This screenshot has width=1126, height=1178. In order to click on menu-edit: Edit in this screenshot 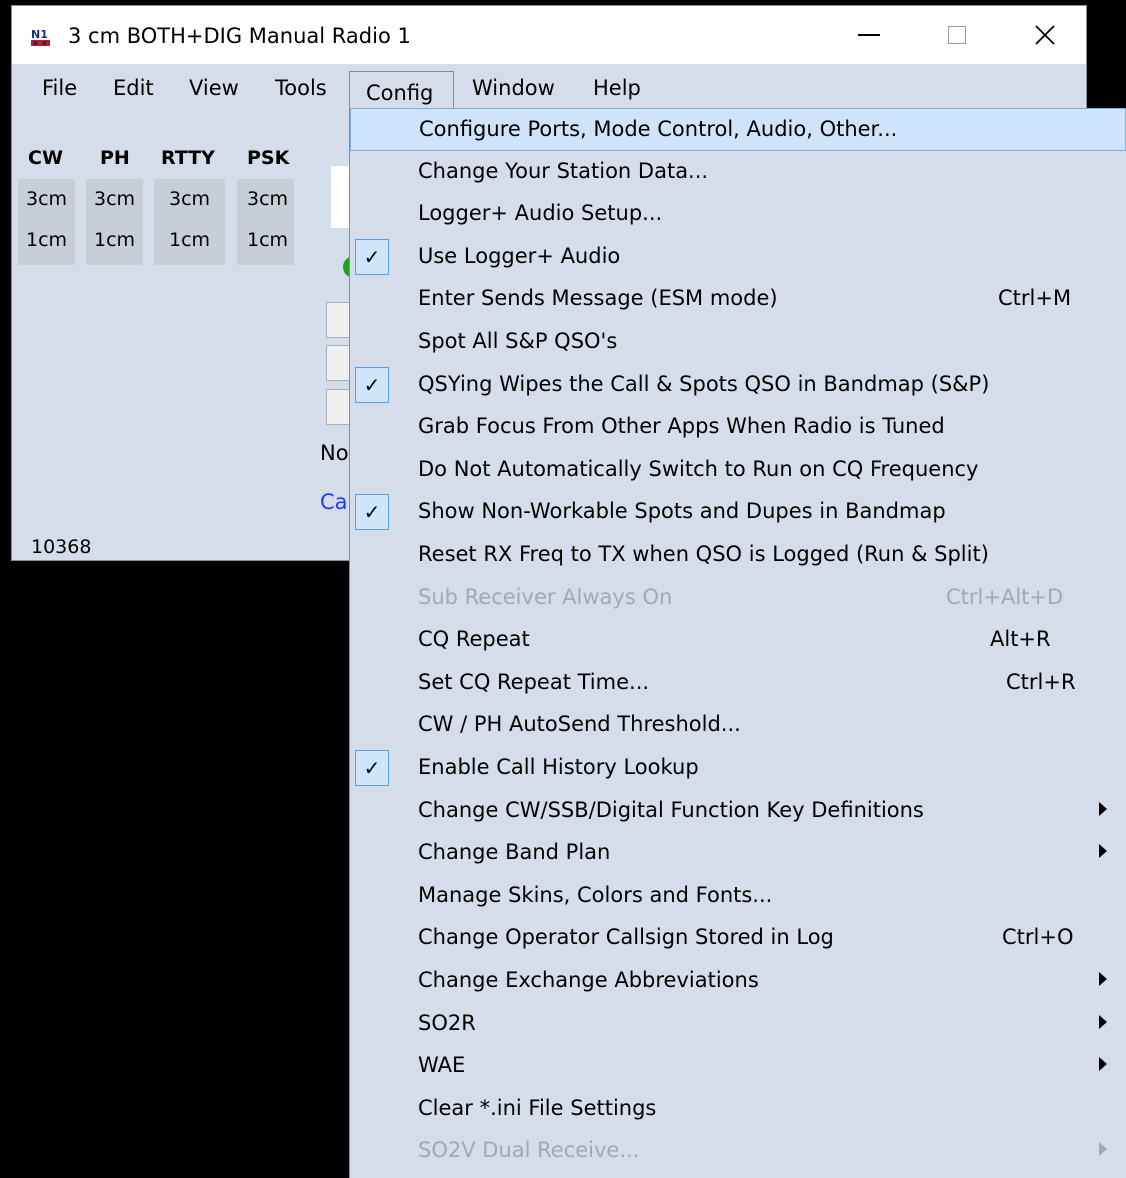, I will do `click(133, 88)`.